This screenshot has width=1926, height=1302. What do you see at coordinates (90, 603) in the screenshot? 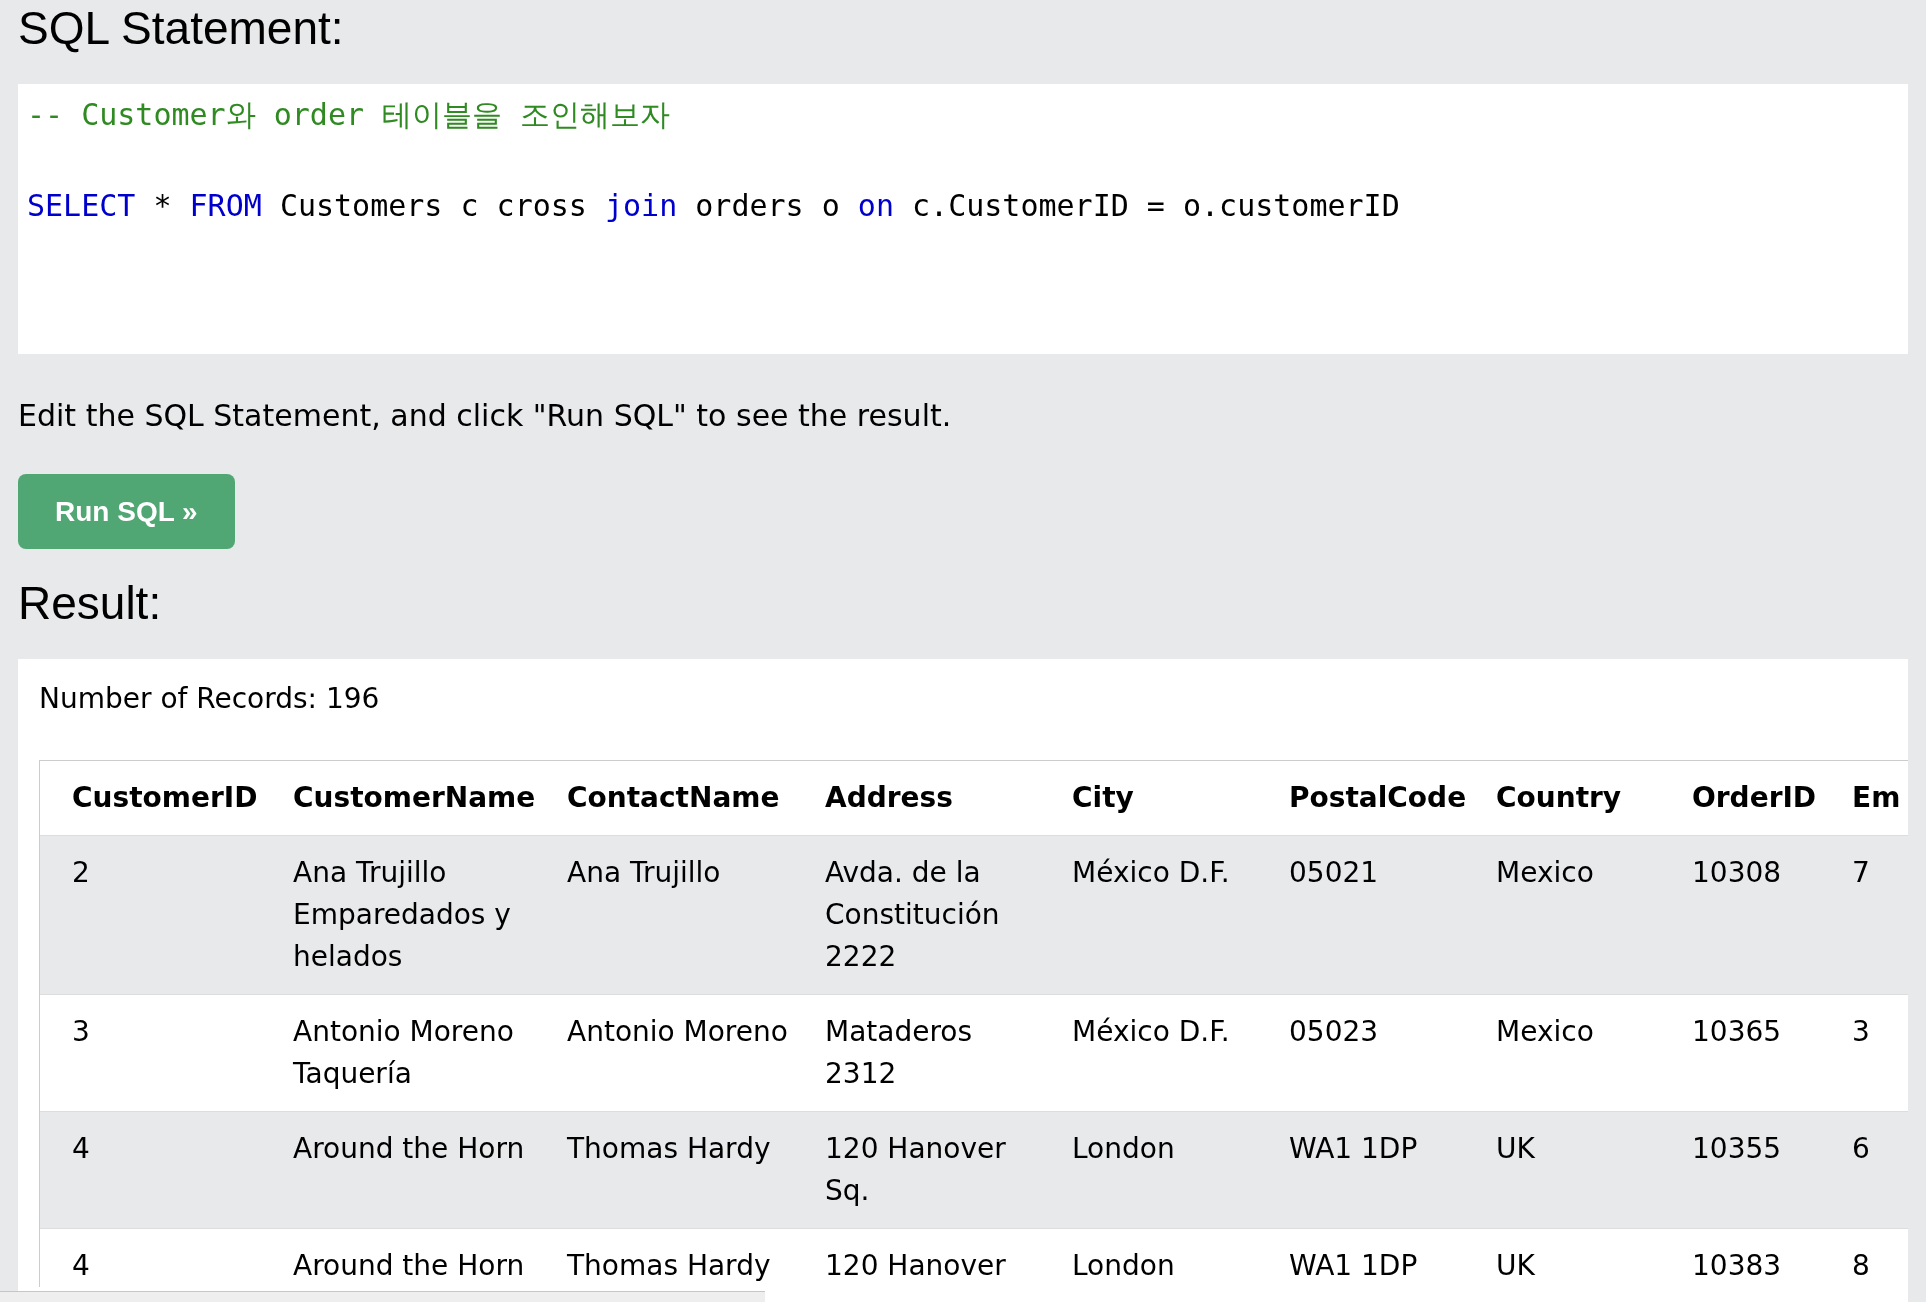
I see `section-heading: Result:` at bounding box center [90, 603].